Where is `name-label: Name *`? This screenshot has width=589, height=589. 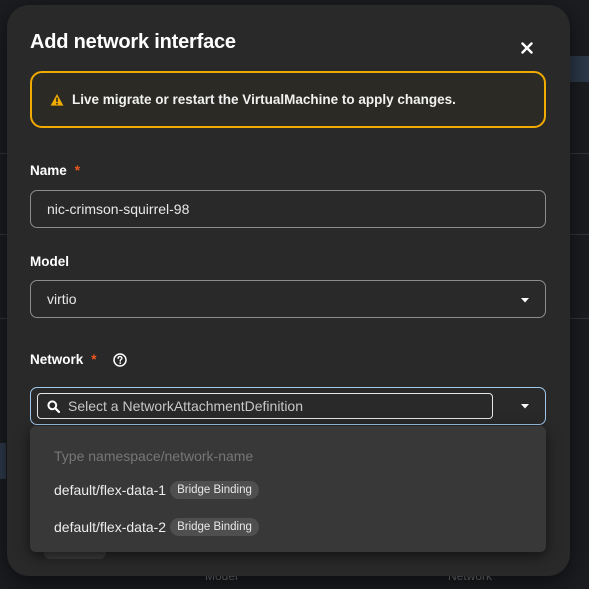 name-label: Name * is located at coordinates (55, 170).